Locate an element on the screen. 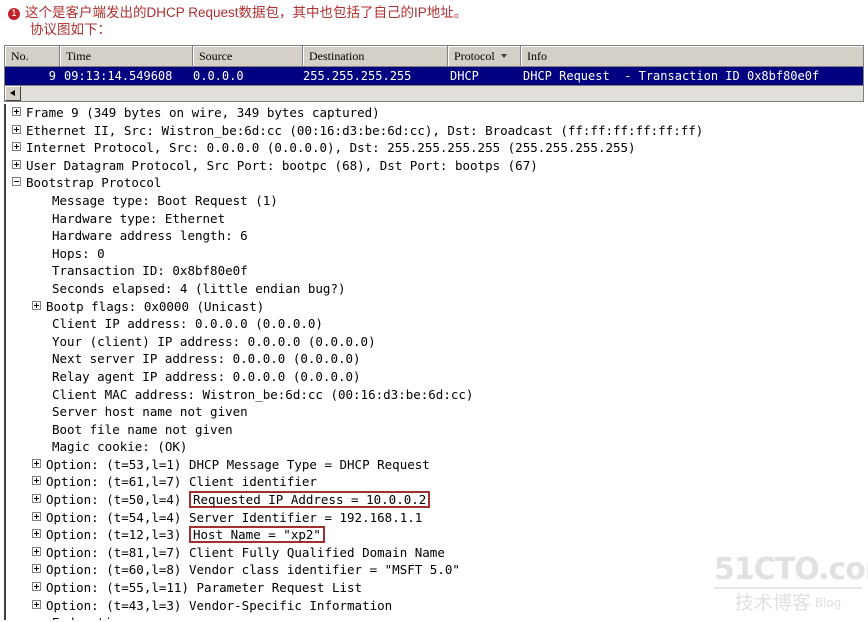 The height and width of the screenshot is (622, 868). tree-item: Server host name not given is located at coordinates (435, 412).